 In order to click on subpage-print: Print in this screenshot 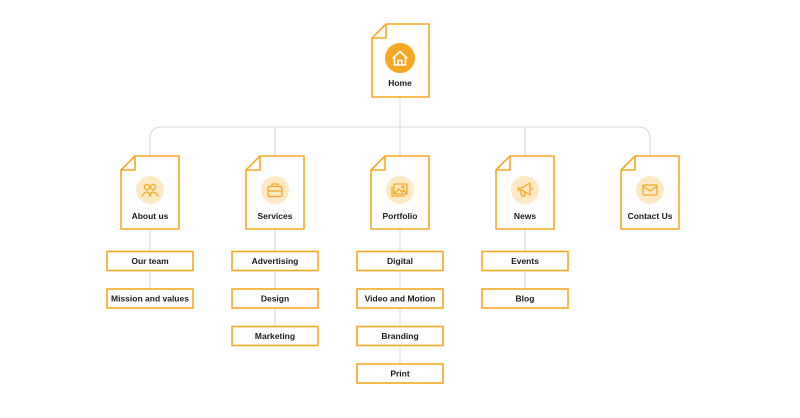, I will do `click(400, 373)`.